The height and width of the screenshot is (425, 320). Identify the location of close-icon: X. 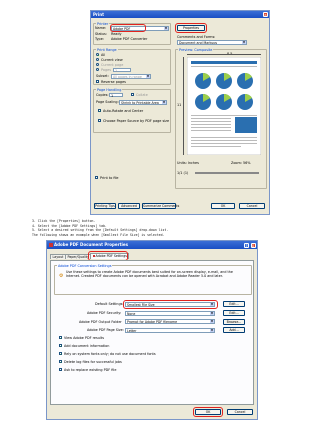
(253, 245).